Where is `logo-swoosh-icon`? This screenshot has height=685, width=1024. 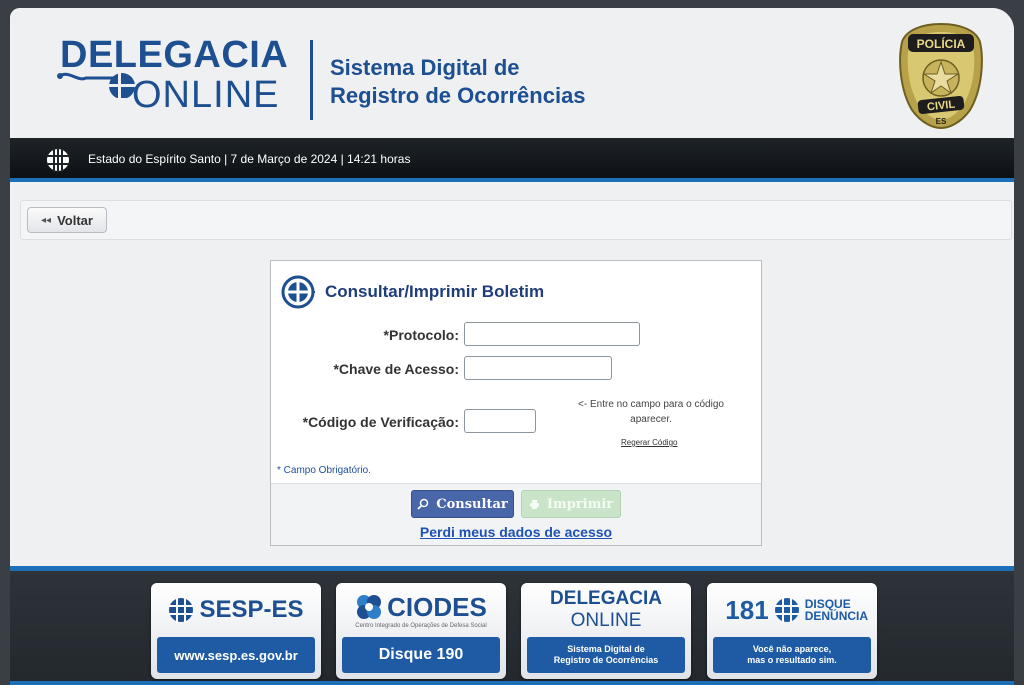
logo-swoosh-icon is located at coordinates (96, 85).